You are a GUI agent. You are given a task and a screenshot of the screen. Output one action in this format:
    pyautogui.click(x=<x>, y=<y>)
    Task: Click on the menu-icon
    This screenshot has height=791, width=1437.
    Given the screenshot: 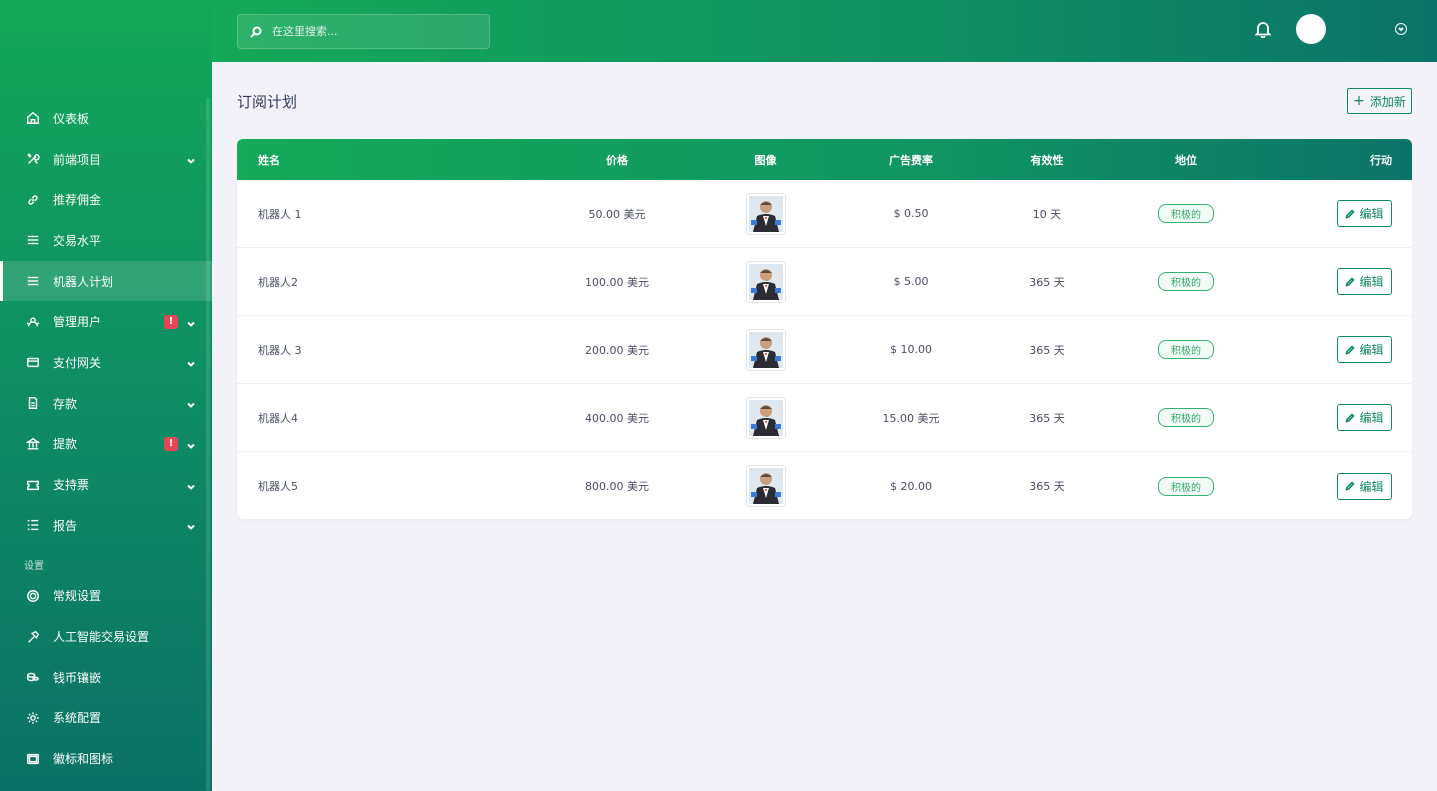 What is the action you would take?
    pyautogui.click(x=33, y=240)
    